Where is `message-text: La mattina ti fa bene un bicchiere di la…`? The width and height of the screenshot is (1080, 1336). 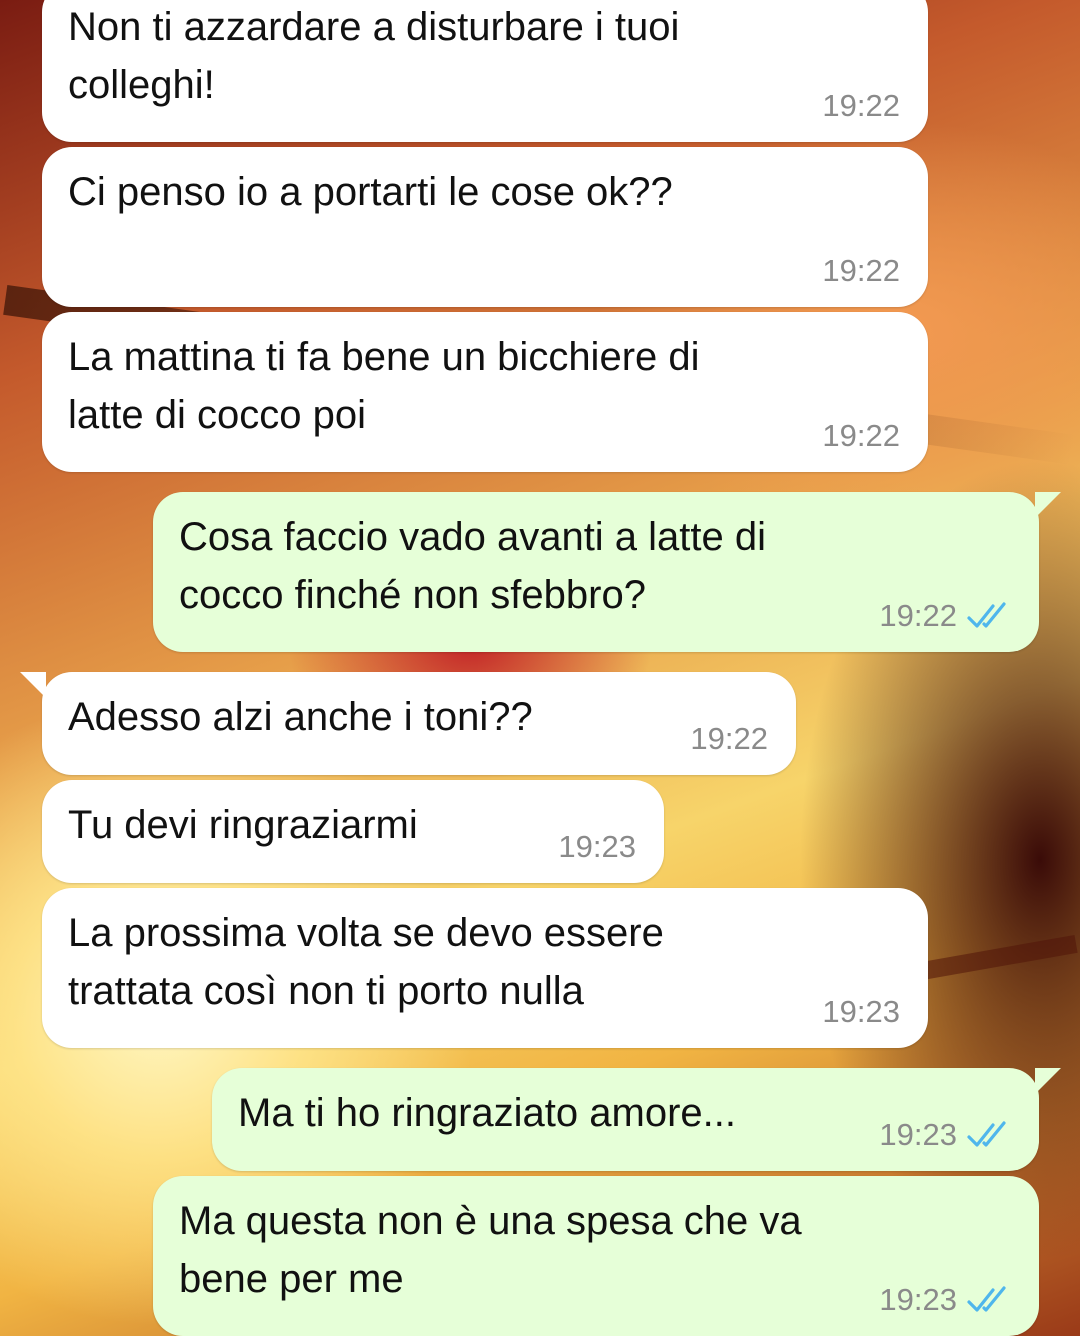 message-text: La mattina ti fa bene un bicchiere di la… is located at coordinates (384, 386).